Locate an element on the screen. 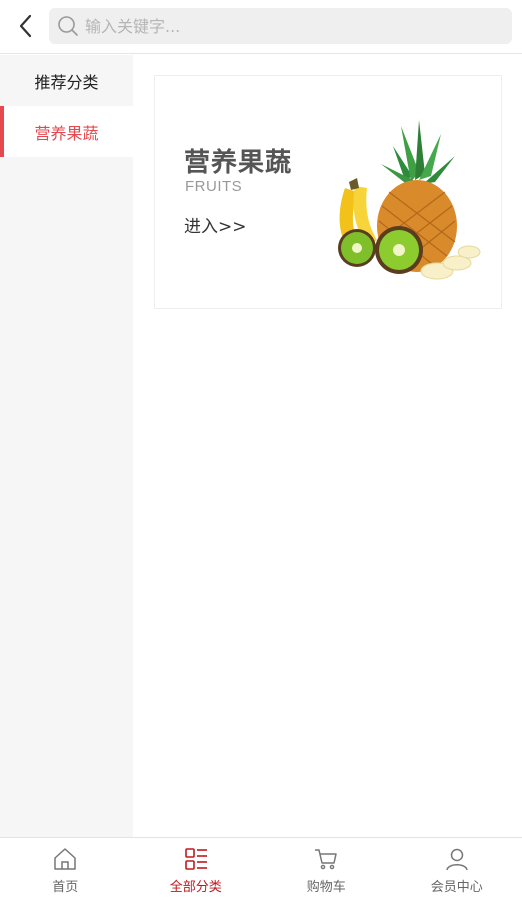 This screenshot has width=522, height=900. tab-label: 购物车 is located at coordinates (326, 887).